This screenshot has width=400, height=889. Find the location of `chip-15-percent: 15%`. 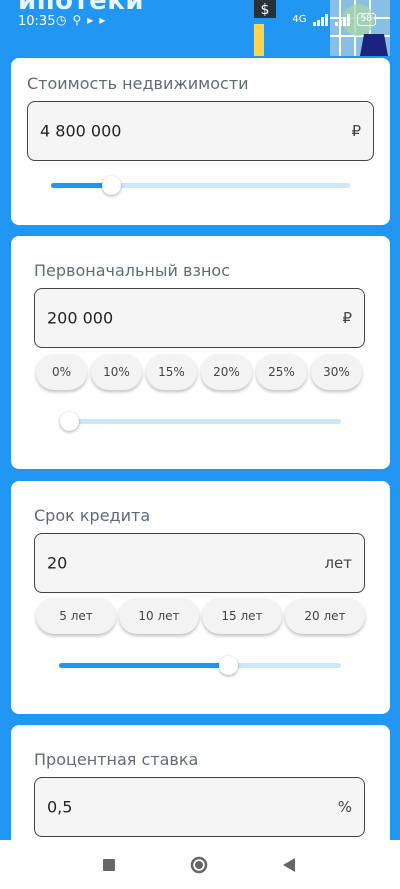

chip-15-percent: 15% is located at coordinates (171, 372).